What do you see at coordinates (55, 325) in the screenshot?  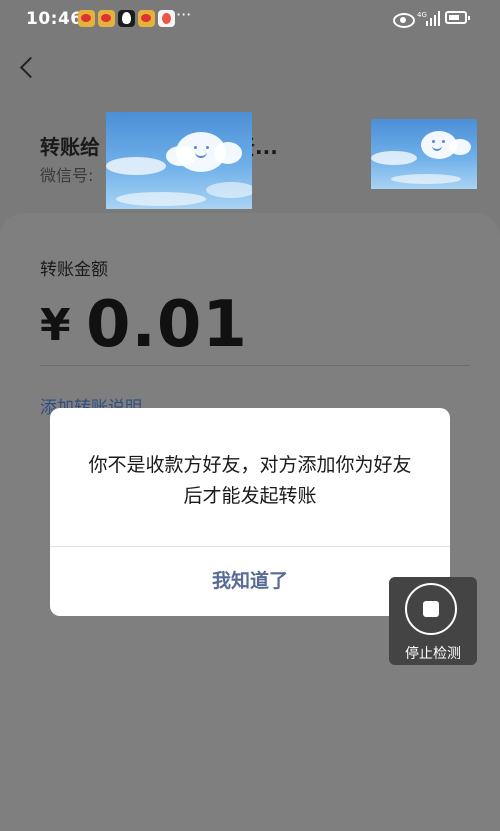 I see `currency-symbol: ¥` at bounding box center [55, 325].